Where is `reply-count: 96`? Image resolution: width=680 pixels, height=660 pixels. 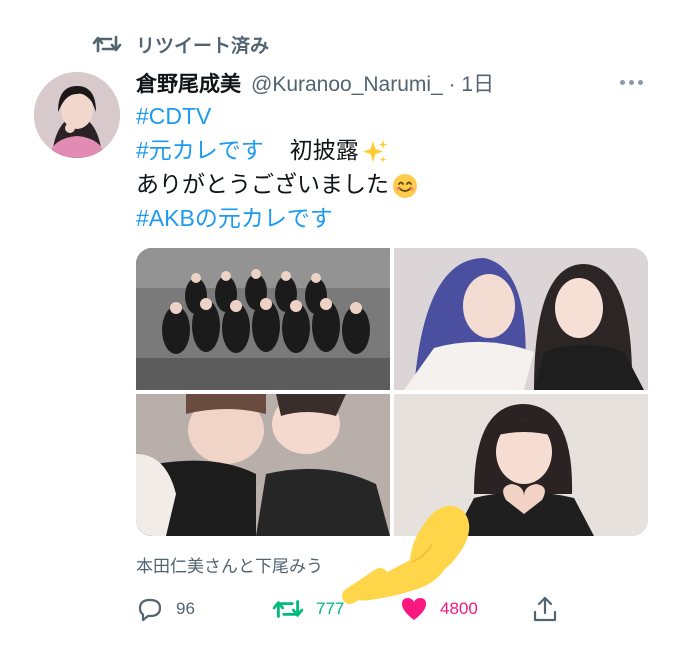 reply-count: 96 is located at coordinates (185, 608).